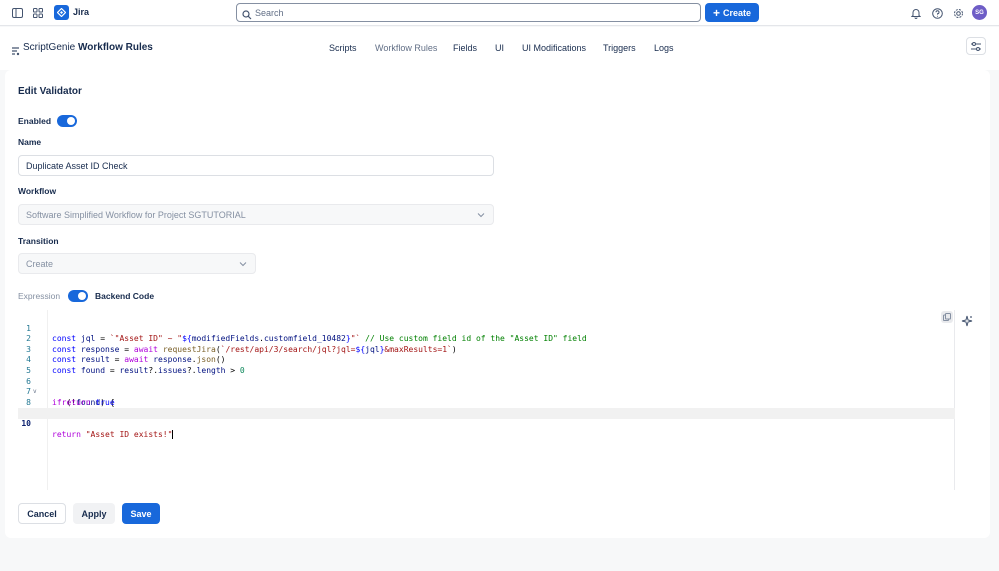 This screenshot has width=999, height=571. I want to click on nav-ui: UI, so click(499, 48).